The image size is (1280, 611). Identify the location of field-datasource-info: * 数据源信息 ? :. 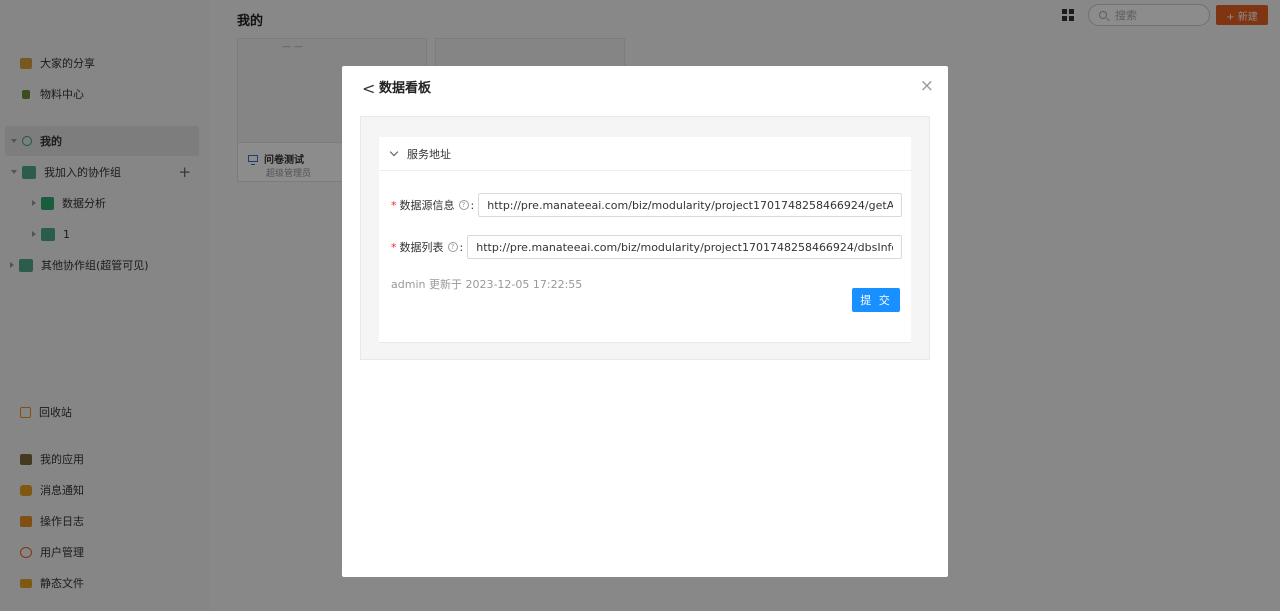
(647, 205).